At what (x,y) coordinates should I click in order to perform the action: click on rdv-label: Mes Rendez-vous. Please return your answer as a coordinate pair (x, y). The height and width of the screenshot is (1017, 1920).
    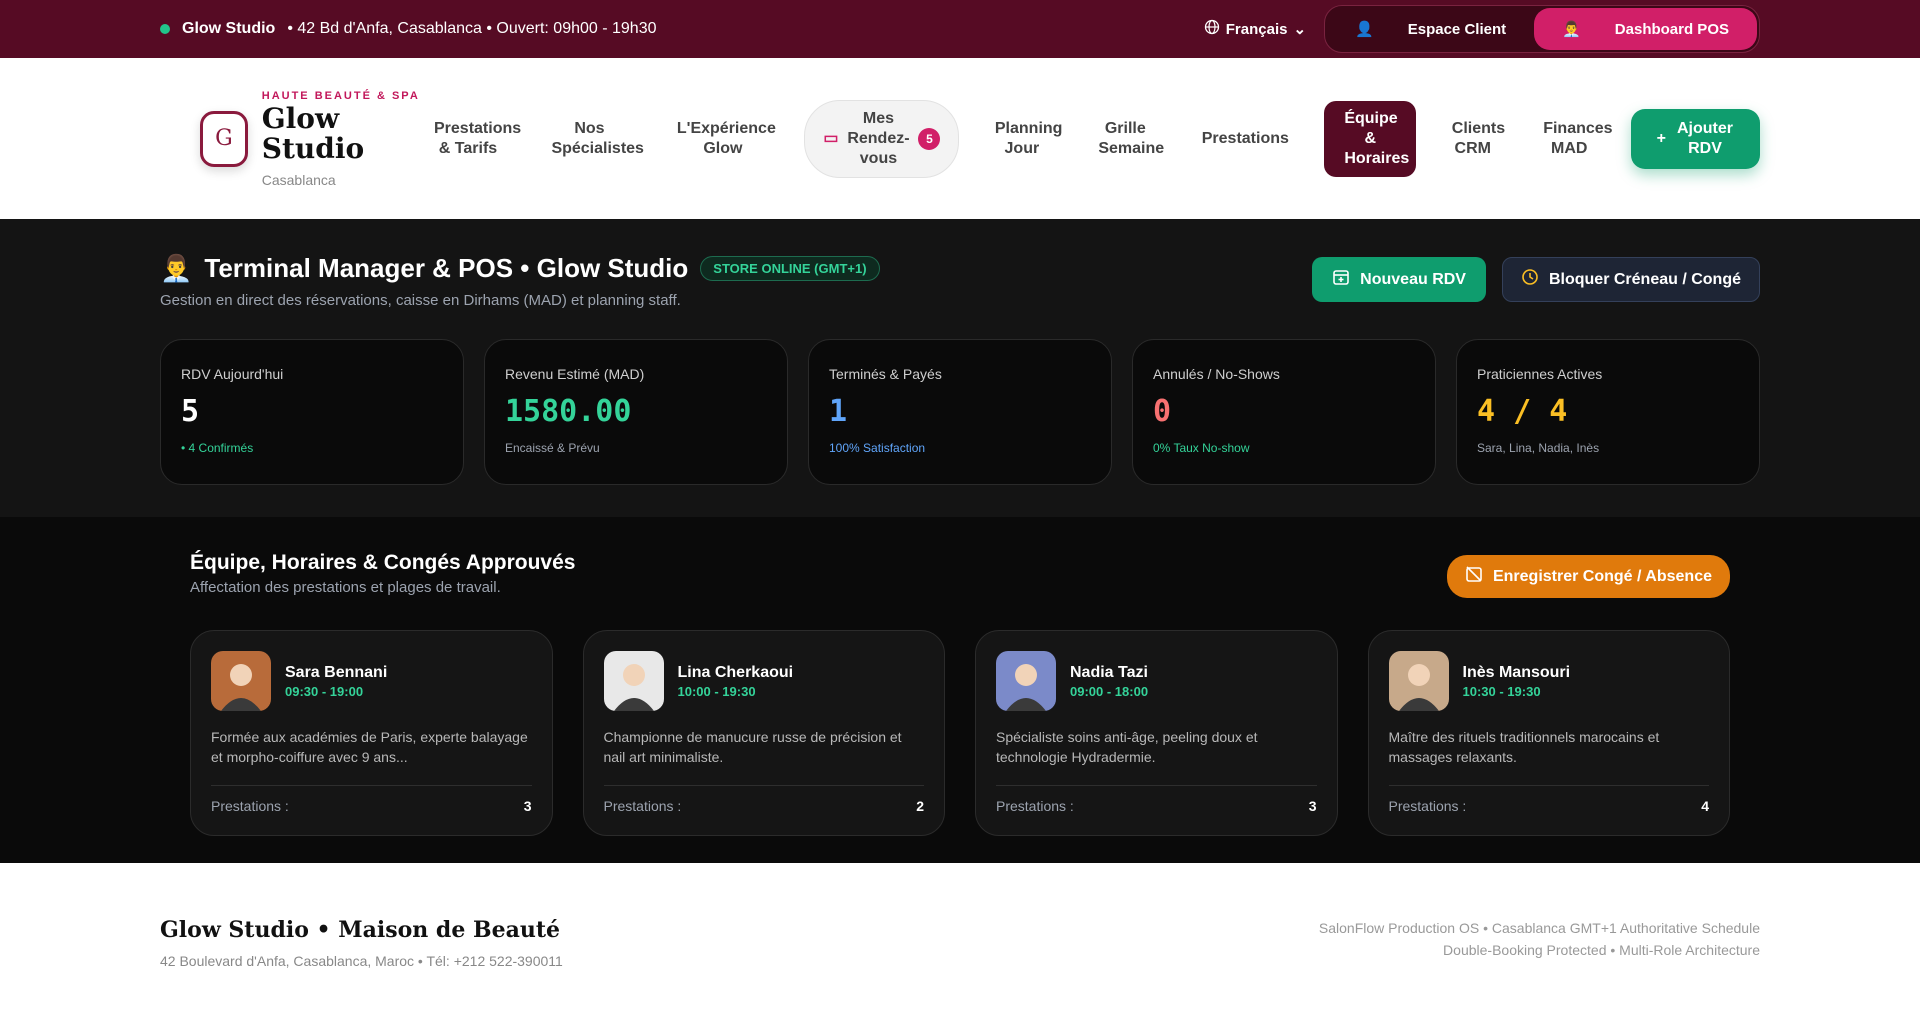
    Looking at the image, I should click on (878, 138).